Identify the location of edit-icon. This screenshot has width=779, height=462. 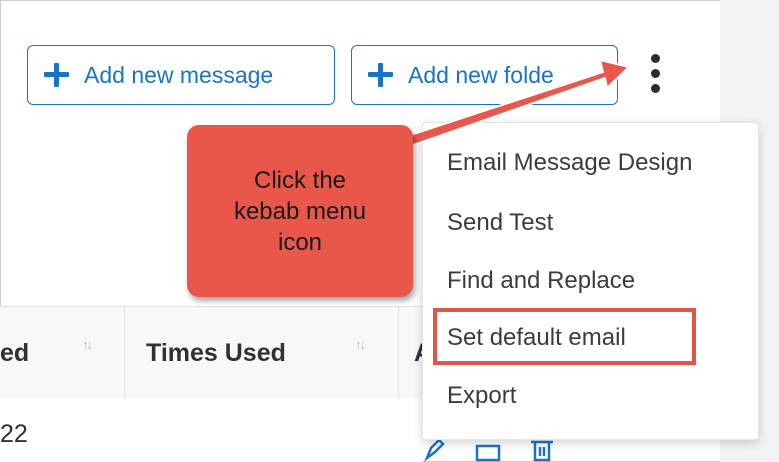
(434, 450).